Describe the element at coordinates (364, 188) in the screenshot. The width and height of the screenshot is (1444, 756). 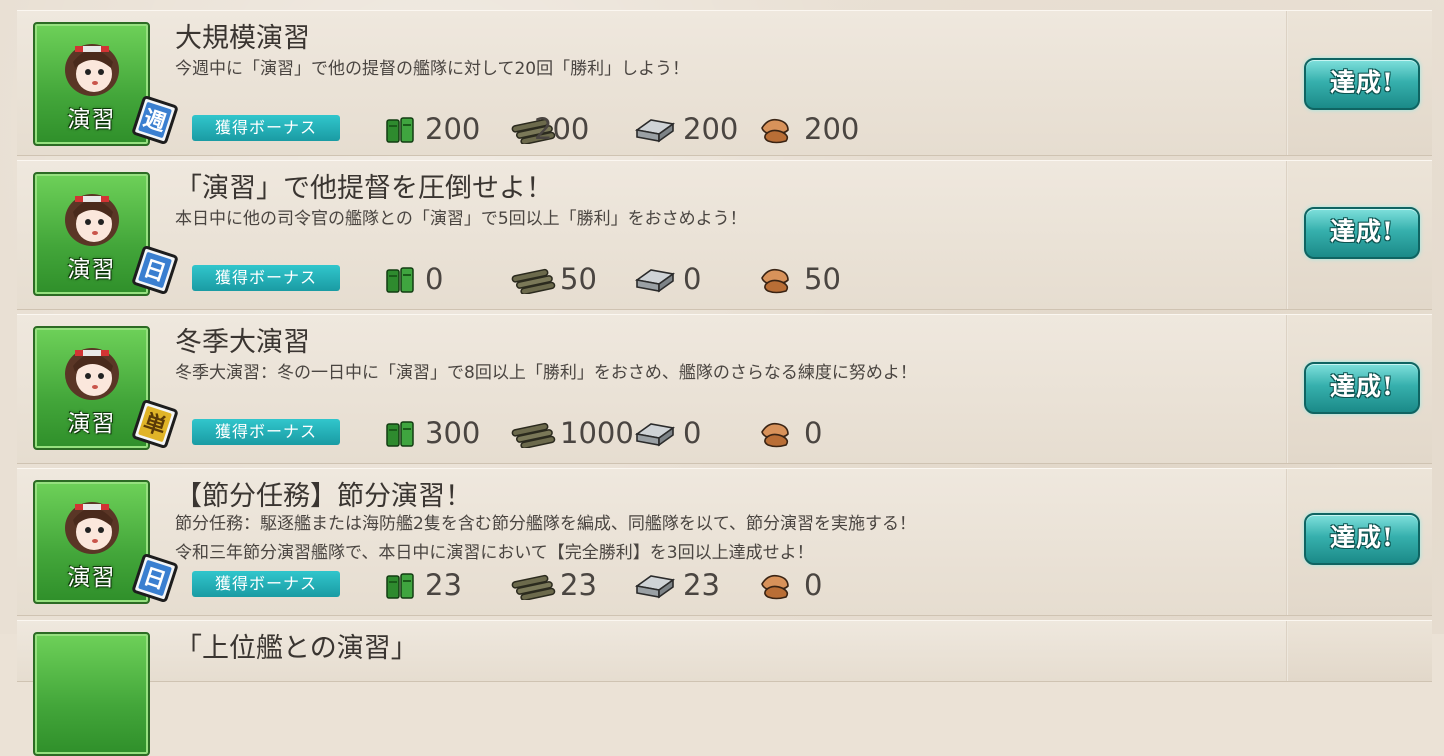
I see `quest-title: 「演習」で他提督を圧倒せよ！` at that location.